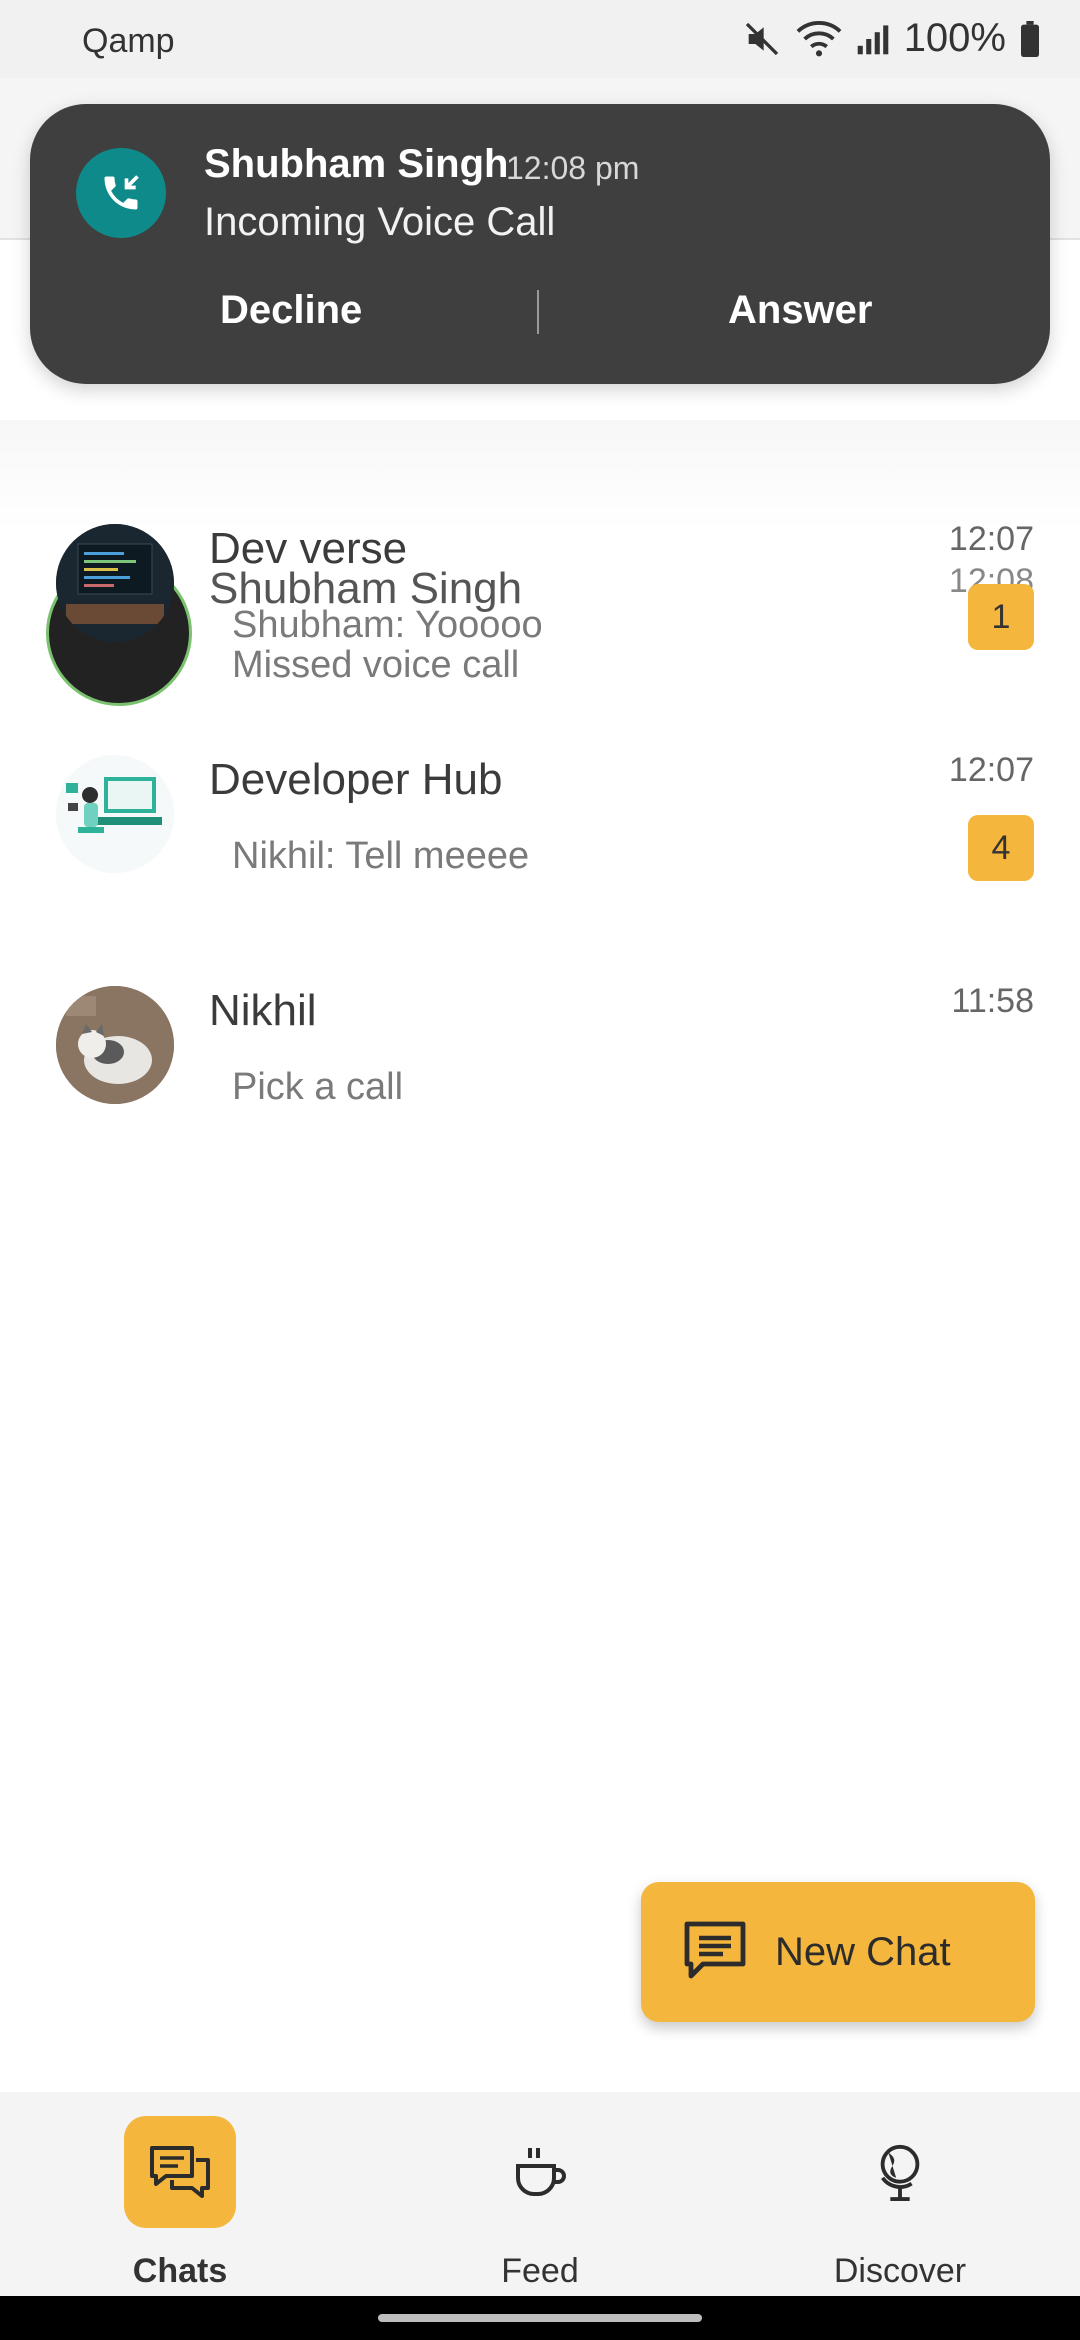 Image resolution: width=1080 pixels, height=2340 pixels. Describe the element at coordinates (308, 548) in the screenshot. I see `chat-name: Dev verse` at that location.